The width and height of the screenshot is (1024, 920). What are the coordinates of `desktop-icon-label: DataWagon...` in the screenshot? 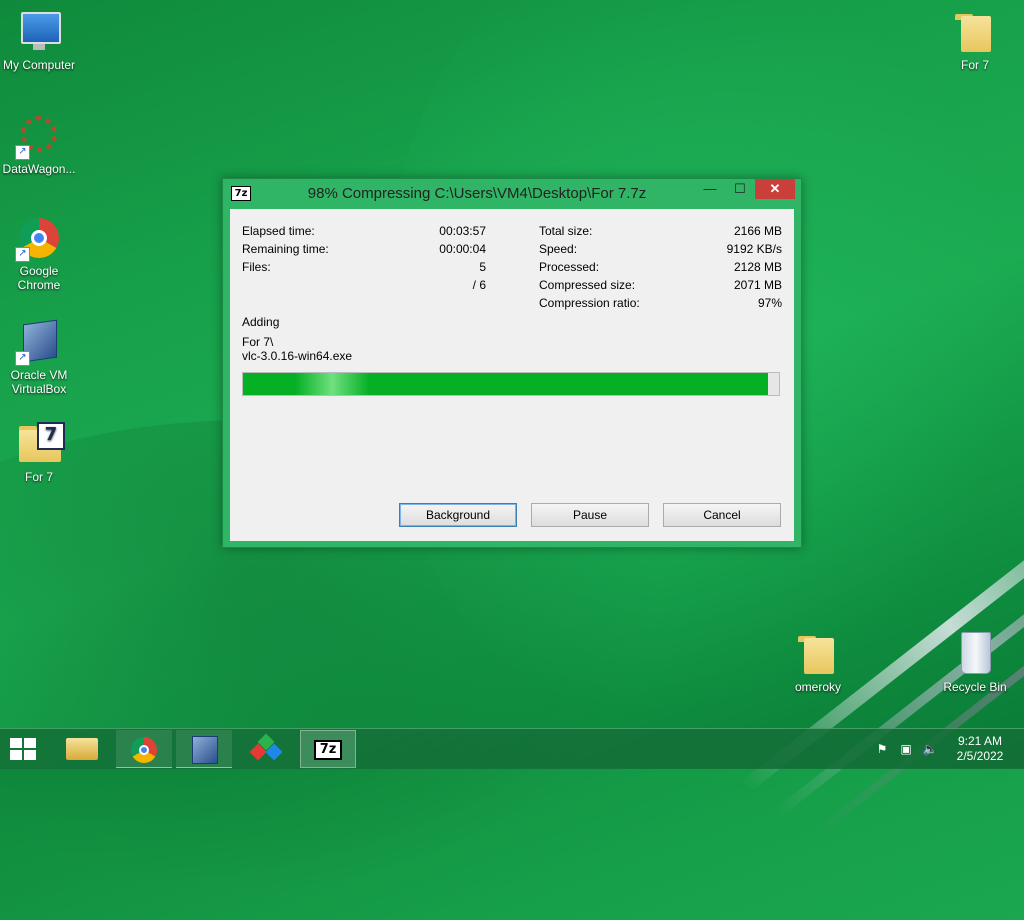 It's located at (39, 169).